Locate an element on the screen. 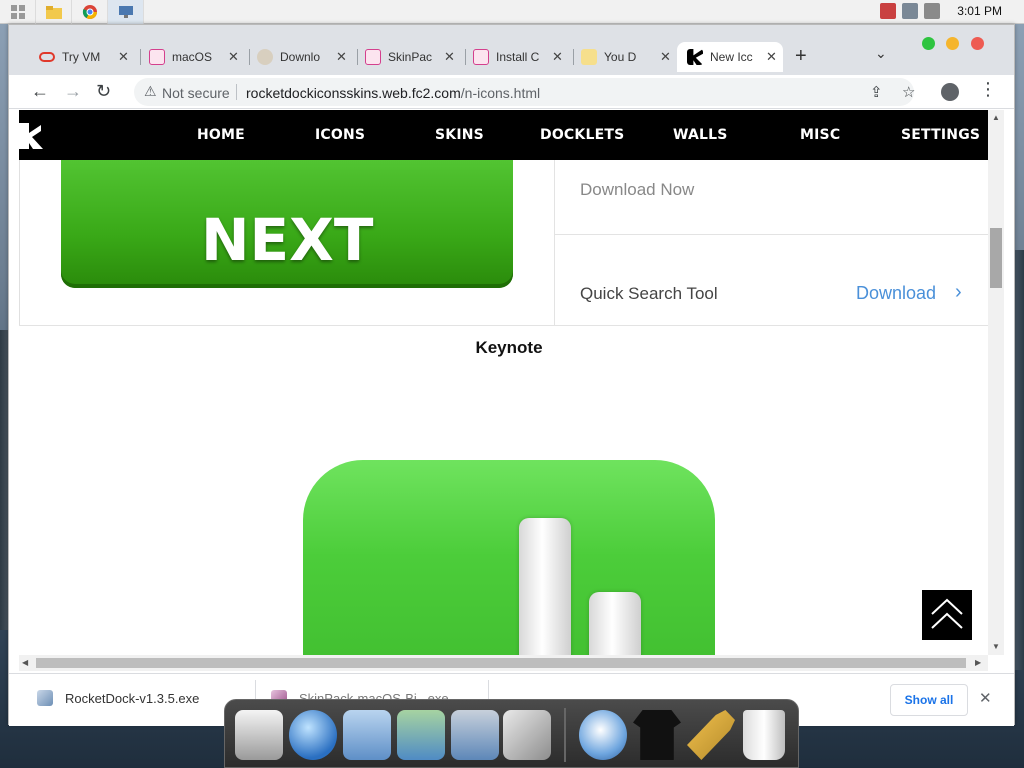  taskbar: 3:01 PM is located at coordinates (512, 12).